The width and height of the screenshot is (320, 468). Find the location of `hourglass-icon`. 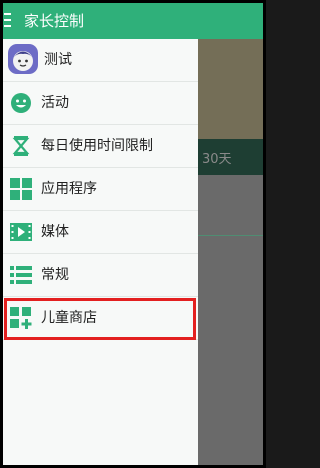

hourglass-icon is located at coordinates (21, 146).